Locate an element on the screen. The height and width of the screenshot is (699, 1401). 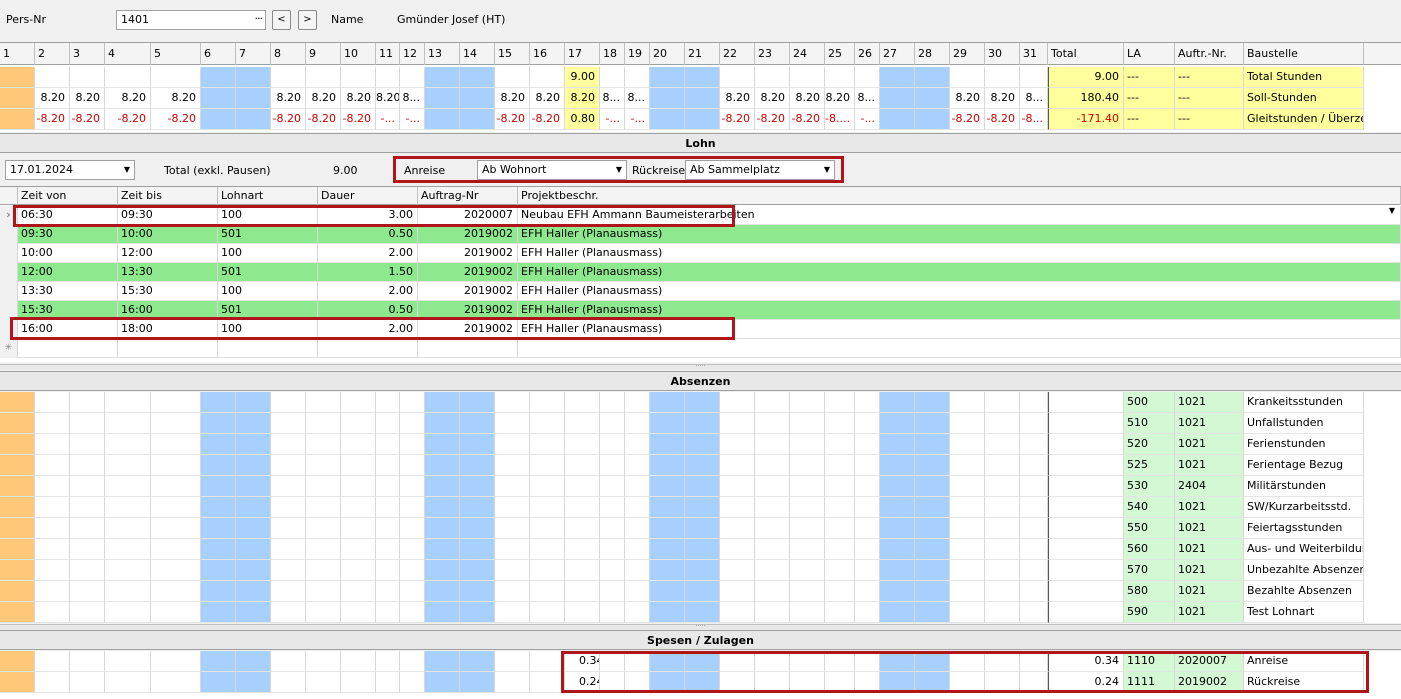
next-person-button: > is located at coordinates (307, 20).